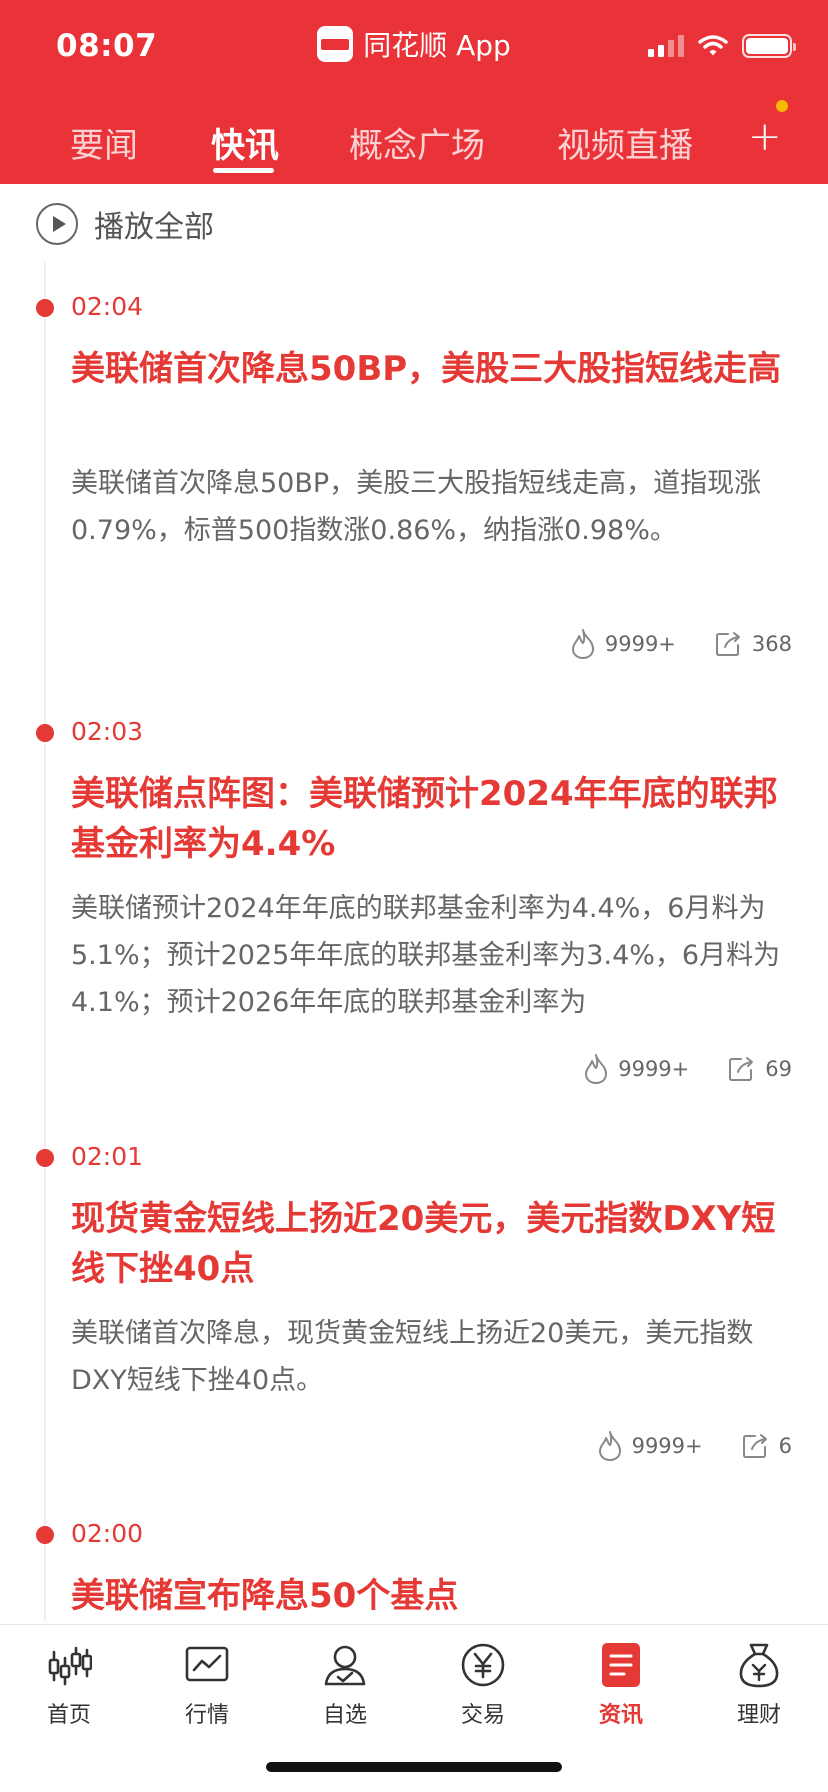 This screenshot has height=1792, width=828. Describe the element at coordinates (680, 644) in the screenshot. I see `news-stats: 9999+ 368` at that location.